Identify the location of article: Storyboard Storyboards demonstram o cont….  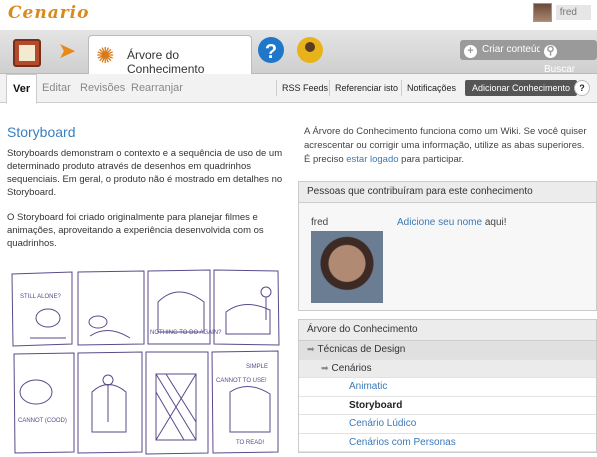
(147, 187).